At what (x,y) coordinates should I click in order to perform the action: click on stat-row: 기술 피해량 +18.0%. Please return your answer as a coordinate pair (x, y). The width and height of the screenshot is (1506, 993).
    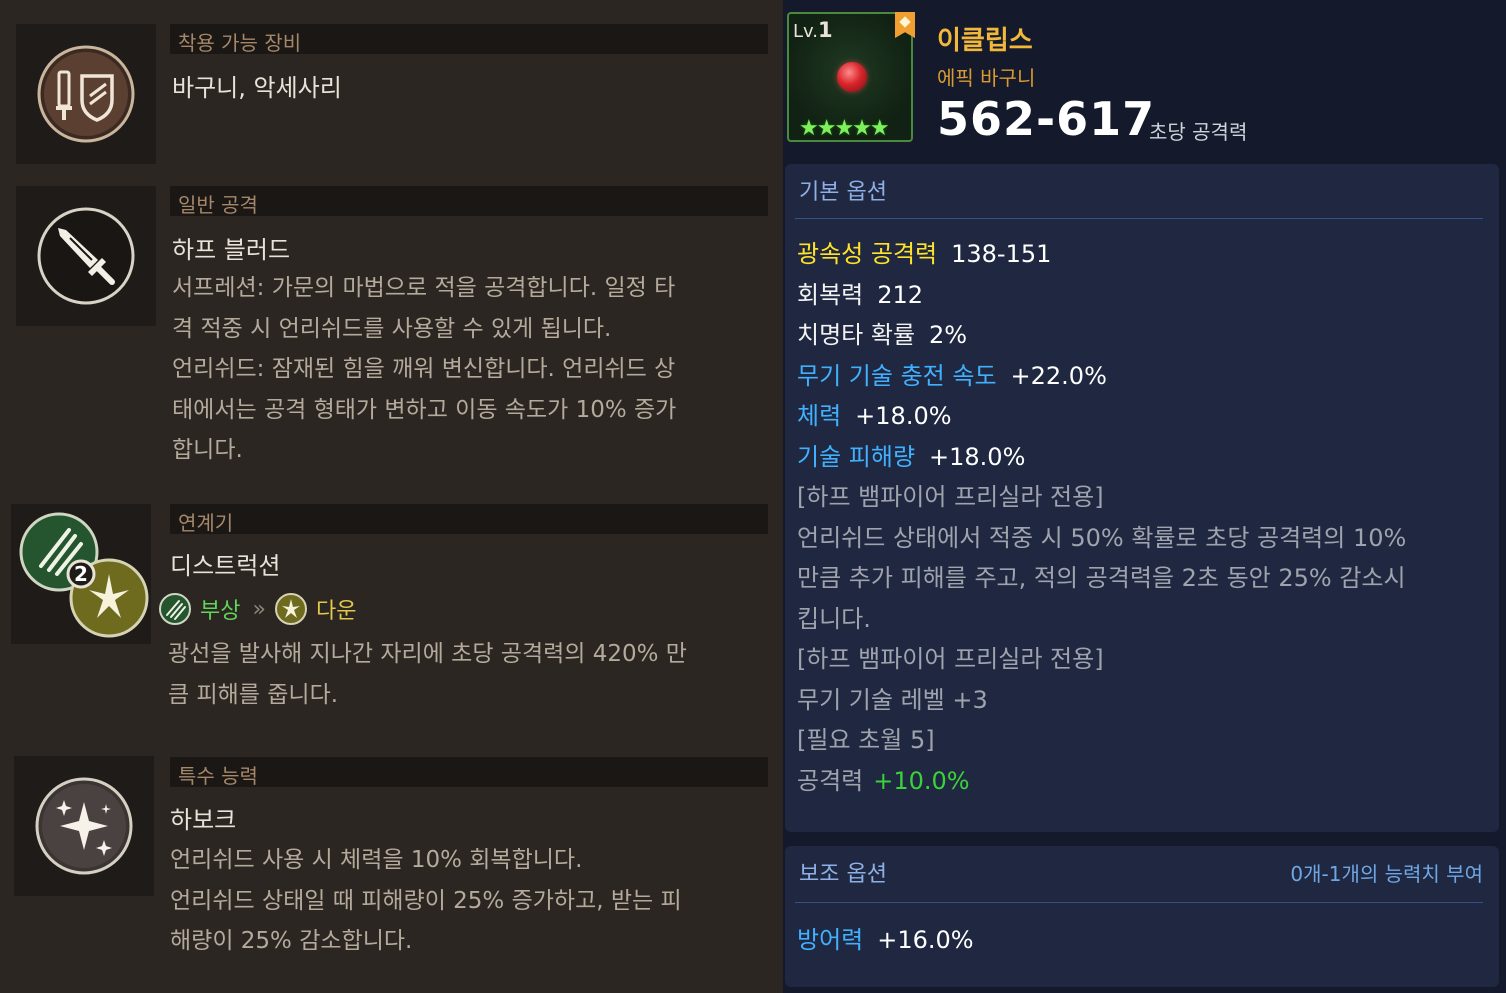
    Looking at the image, I should click on (1101, 457).